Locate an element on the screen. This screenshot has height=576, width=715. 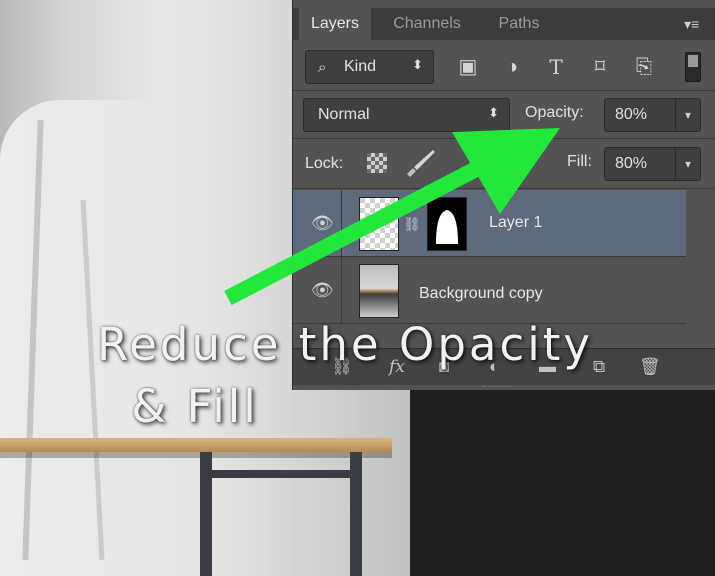
caption-line-2: & Fill is located at coordinates (195, 406).